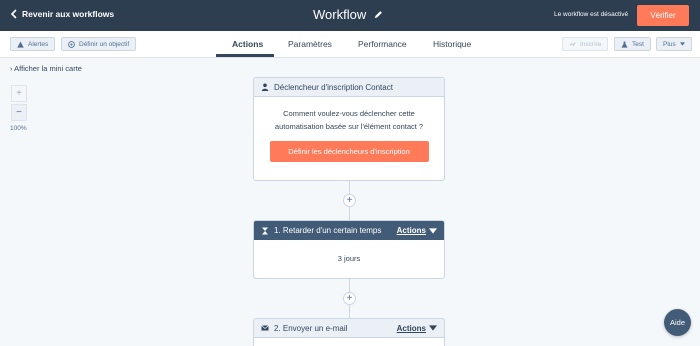  Describe the element at coordinates (349, 258) in the screenshot. I see `delay-duration: 3 jours` at that location.